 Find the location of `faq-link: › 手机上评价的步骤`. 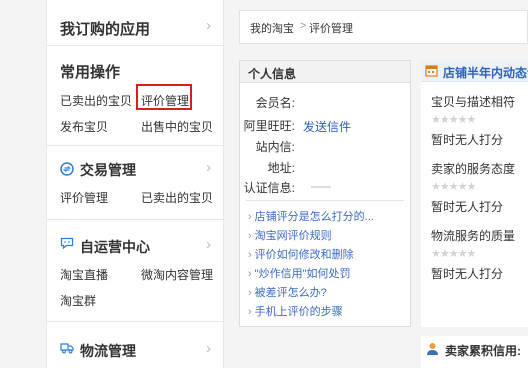

faq-link: › 手机上评价的步骤 is located at coordinates (295, 311).